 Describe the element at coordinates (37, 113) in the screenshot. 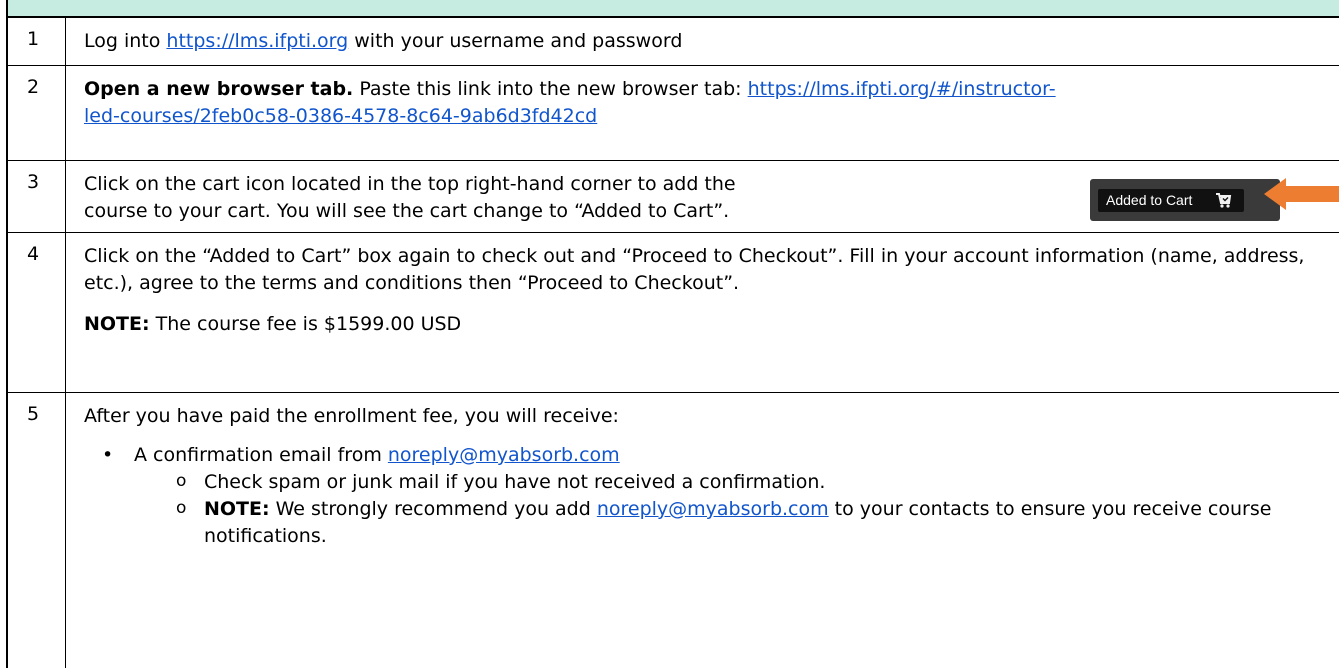

I see `step-number: 2` at that location.